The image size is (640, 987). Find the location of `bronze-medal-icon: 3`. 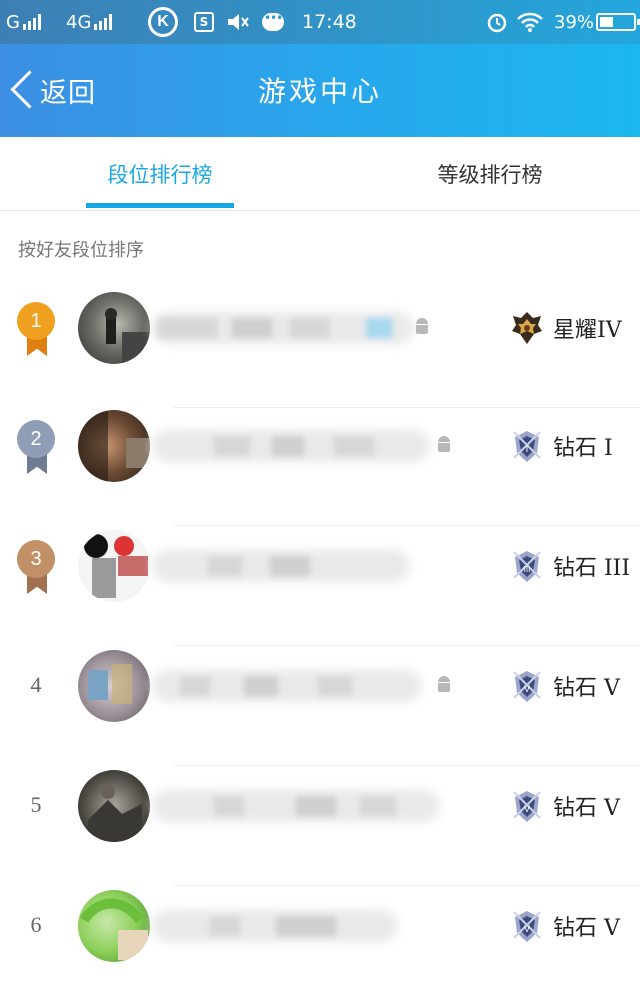

bronze-medal-icon: 3 is located at coordinates (37, 568).